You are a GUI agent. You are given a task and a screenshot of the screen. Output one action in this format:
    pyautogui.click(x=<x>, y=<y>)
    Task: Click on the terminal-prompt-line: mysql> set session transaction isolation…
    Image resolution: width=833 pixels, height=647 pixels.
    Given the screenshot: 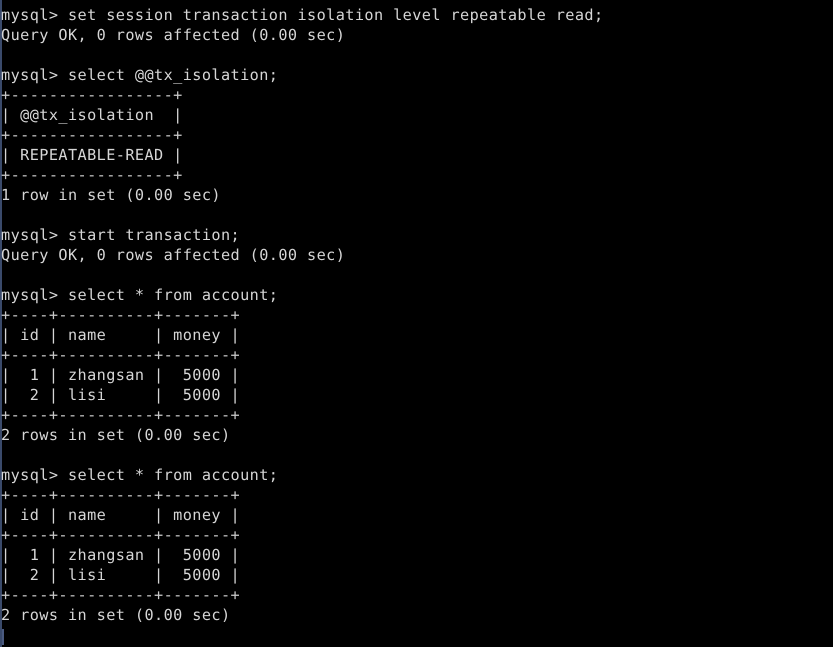 What is the action you would take?
    pyautogui.click(x=302, y=15)
    